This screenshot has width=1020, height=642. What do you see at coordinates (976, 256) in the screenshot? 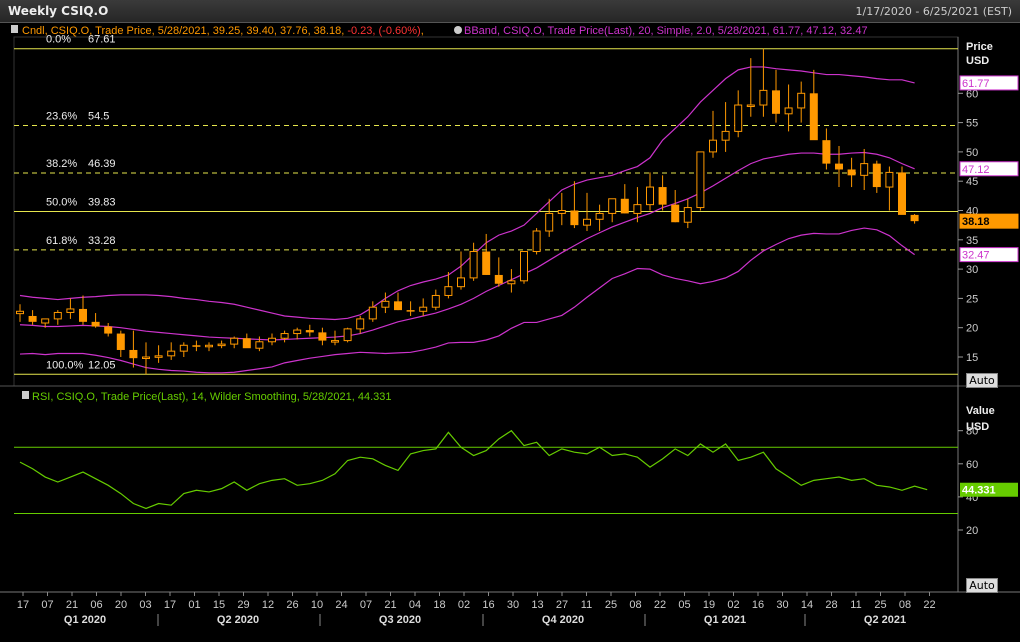
I see `price-badge-label: 32.47` at bounding box center [976, 256].